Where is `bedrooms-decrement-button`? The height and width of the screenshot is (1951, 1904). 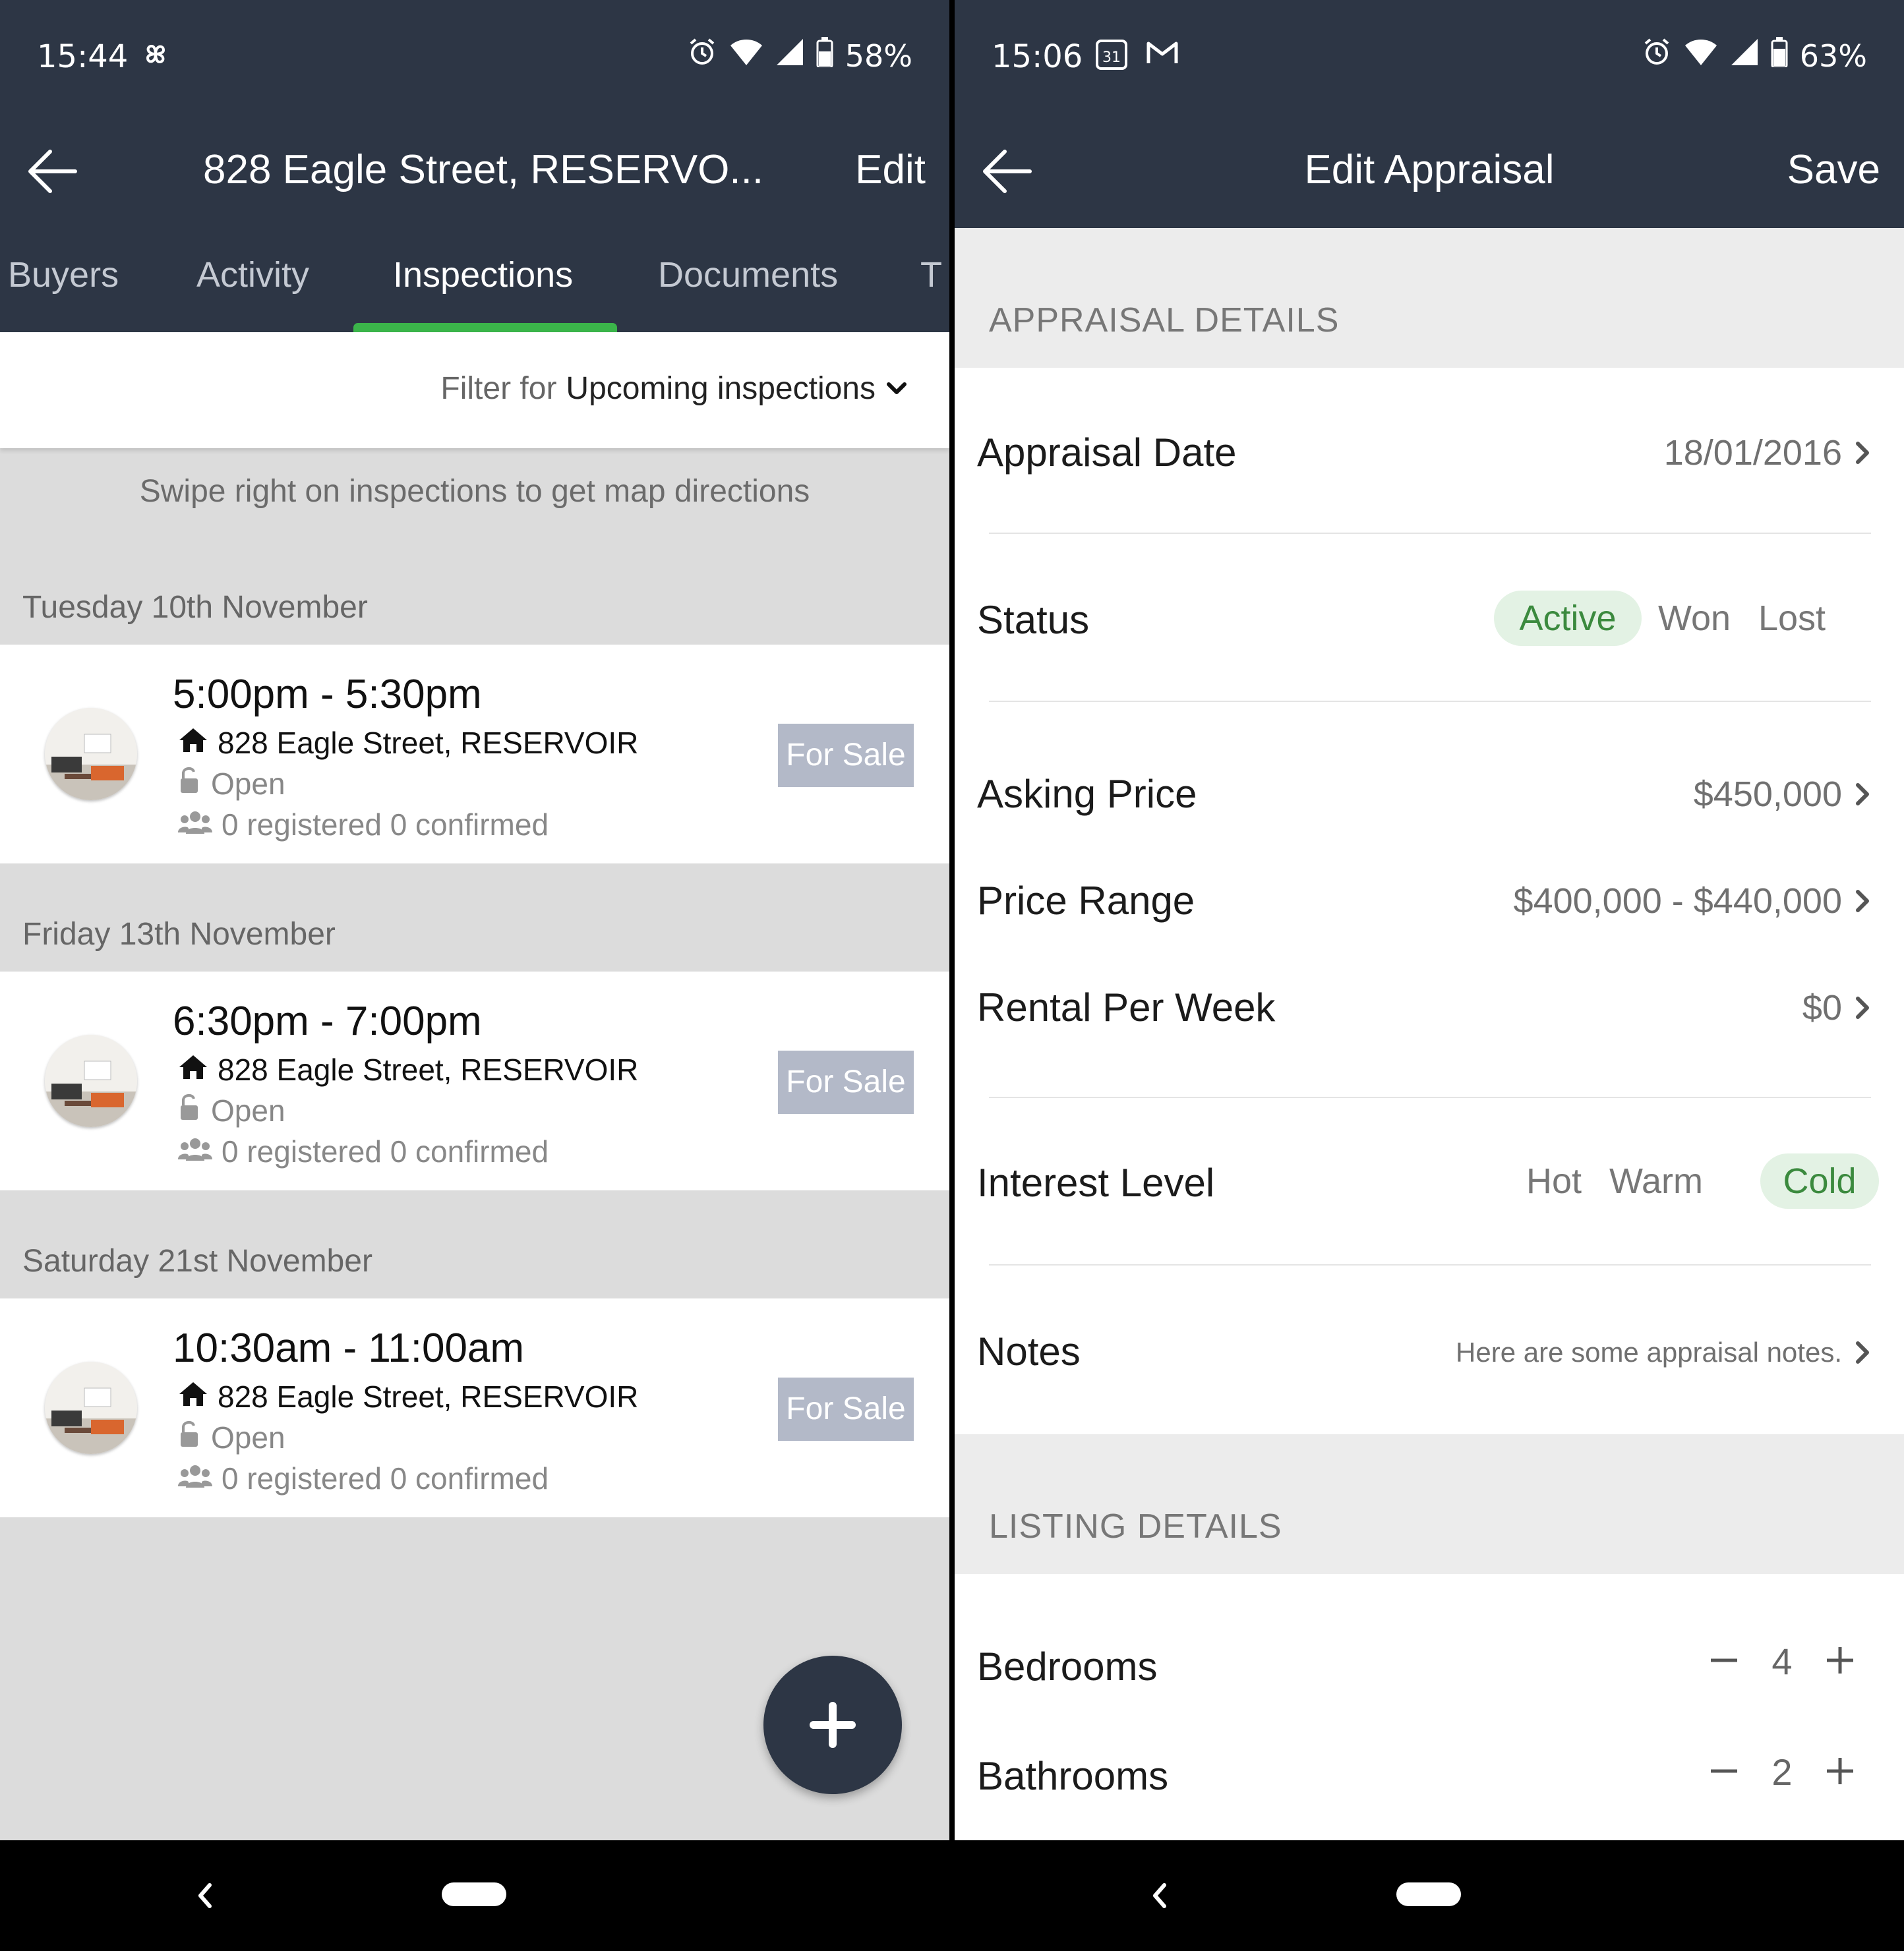 bedrooms-decrement-button is located at coordinates (1724, 1661).